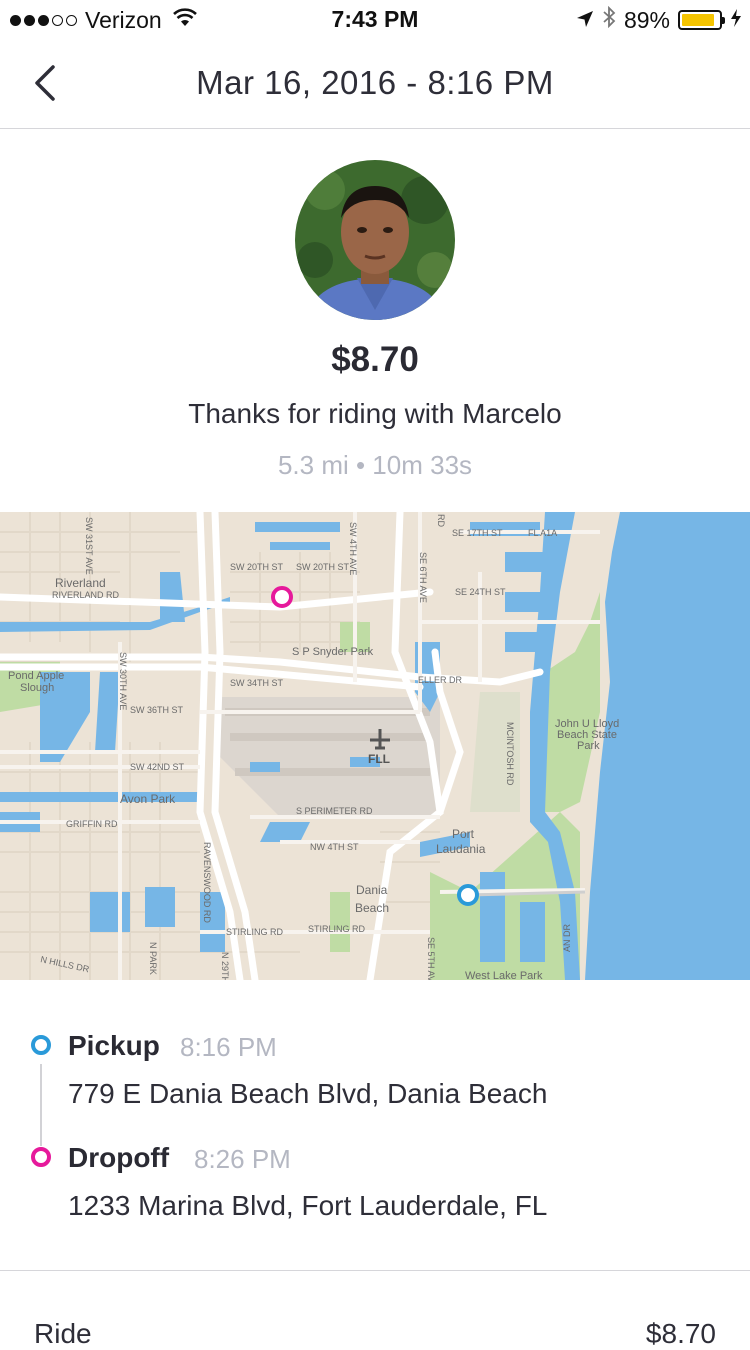 The width and height of the screenshot is (750, 1350). I want to click on map-label: SW 30TH AVE, so click(123, 681).